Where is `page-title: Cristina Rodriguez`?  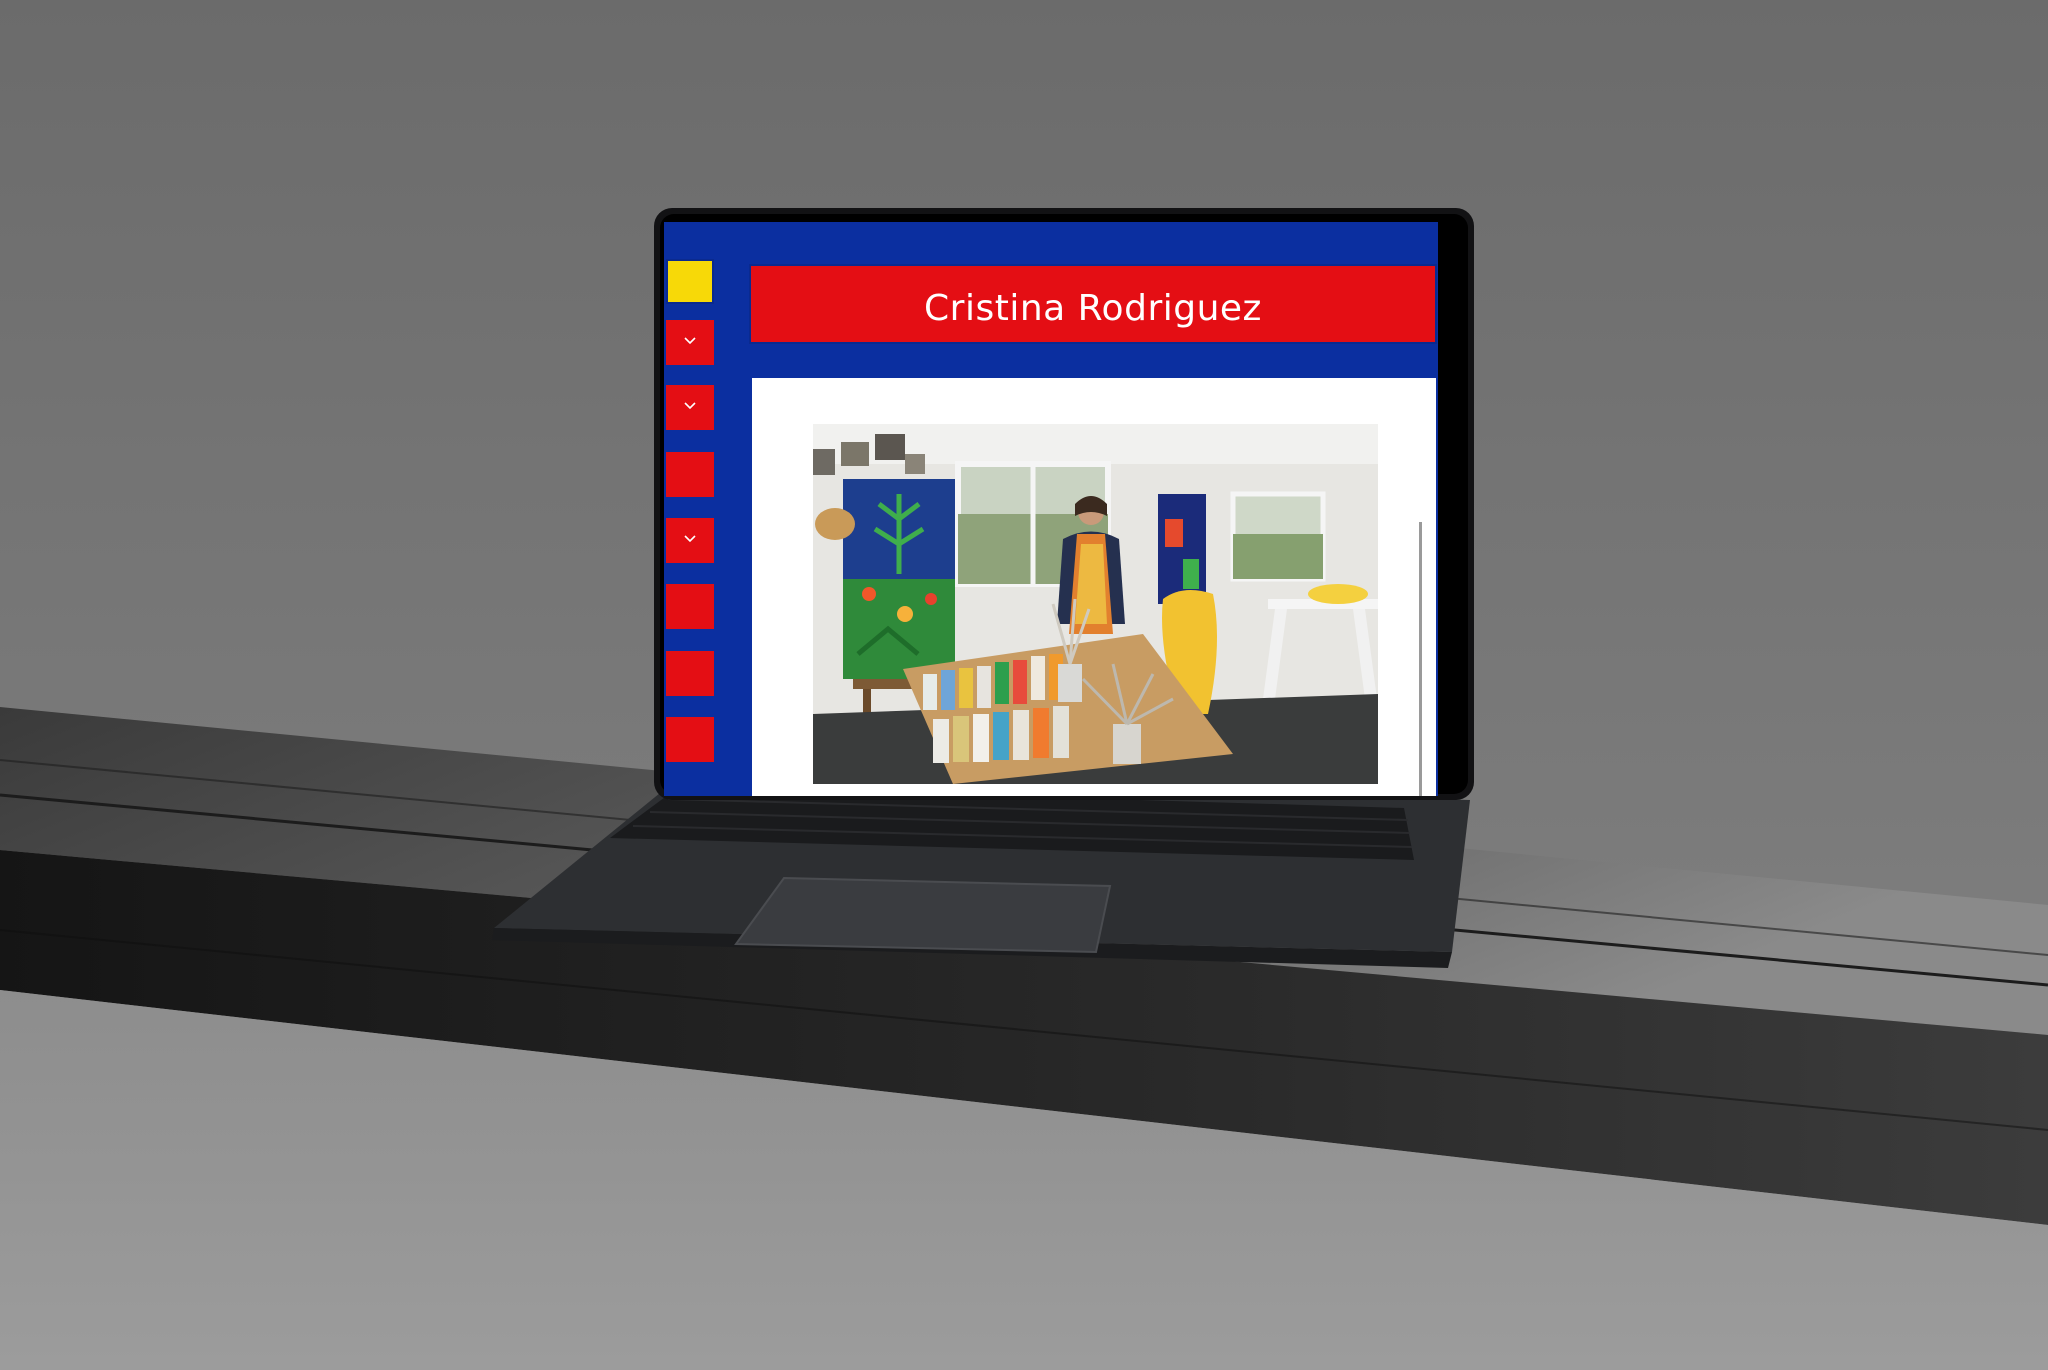
page-title: Cristina Rodriguez is located at coordinates (1093, 308).